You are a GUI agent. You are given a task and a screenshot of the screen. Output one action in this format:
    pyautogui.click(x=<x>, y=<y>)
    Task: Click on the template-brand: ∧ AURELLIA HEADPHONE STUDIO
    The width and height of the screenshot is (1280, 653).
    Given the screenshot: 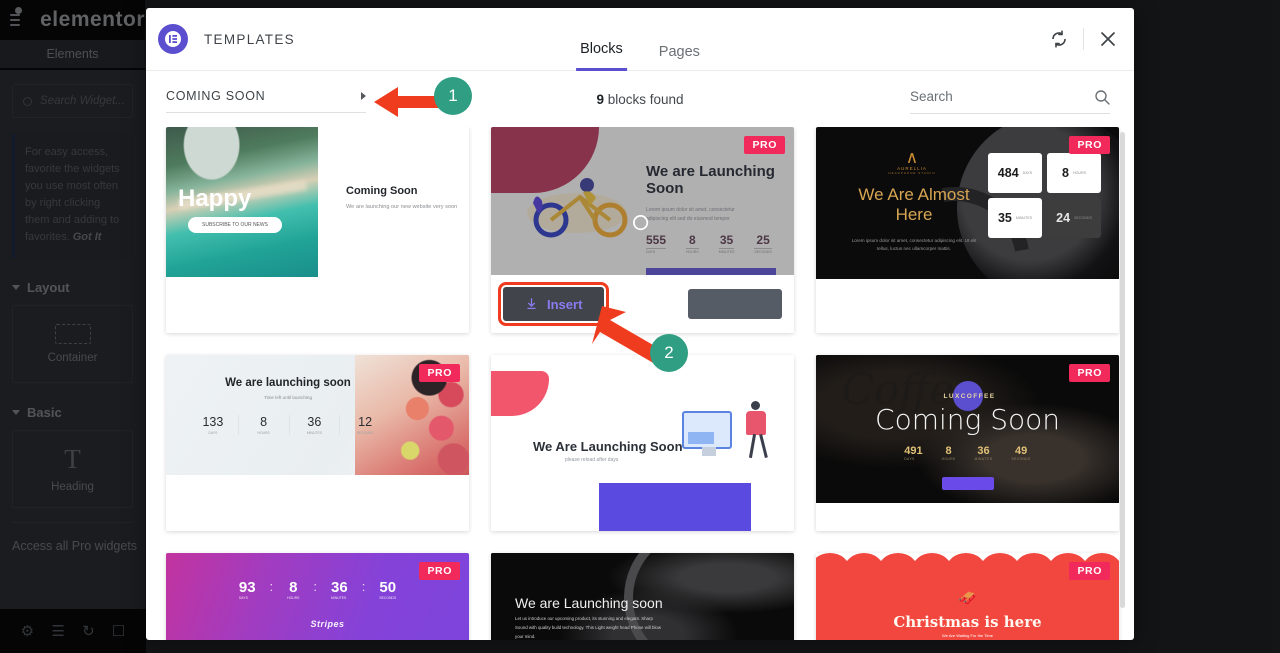 What is the action you would take?
    pyautogui.click(x=912, y=162)
    